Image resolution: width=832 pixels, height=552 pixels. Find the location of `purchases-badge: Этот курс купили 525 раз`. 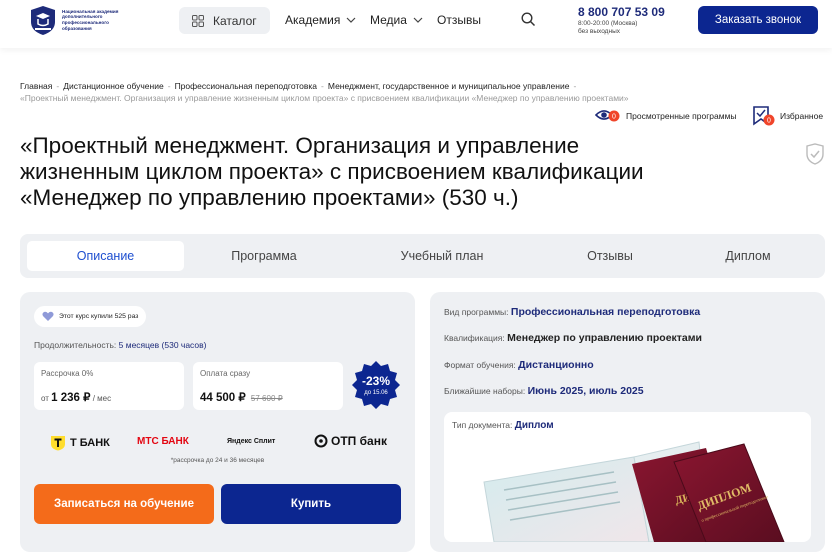

purchases-badge: Этот курс купили 525 раз is located at coordinates (90, 316).